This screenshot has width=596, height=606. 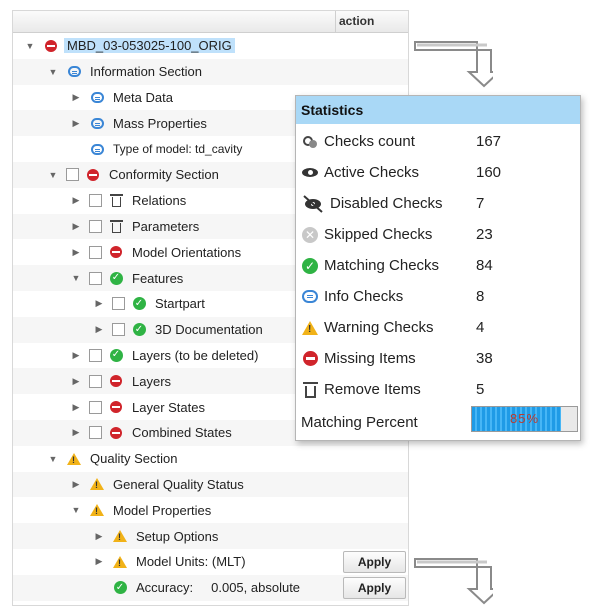 I want to click on tree-row-model-properties: ▼ Model Properties, so click(x=210, y=510).